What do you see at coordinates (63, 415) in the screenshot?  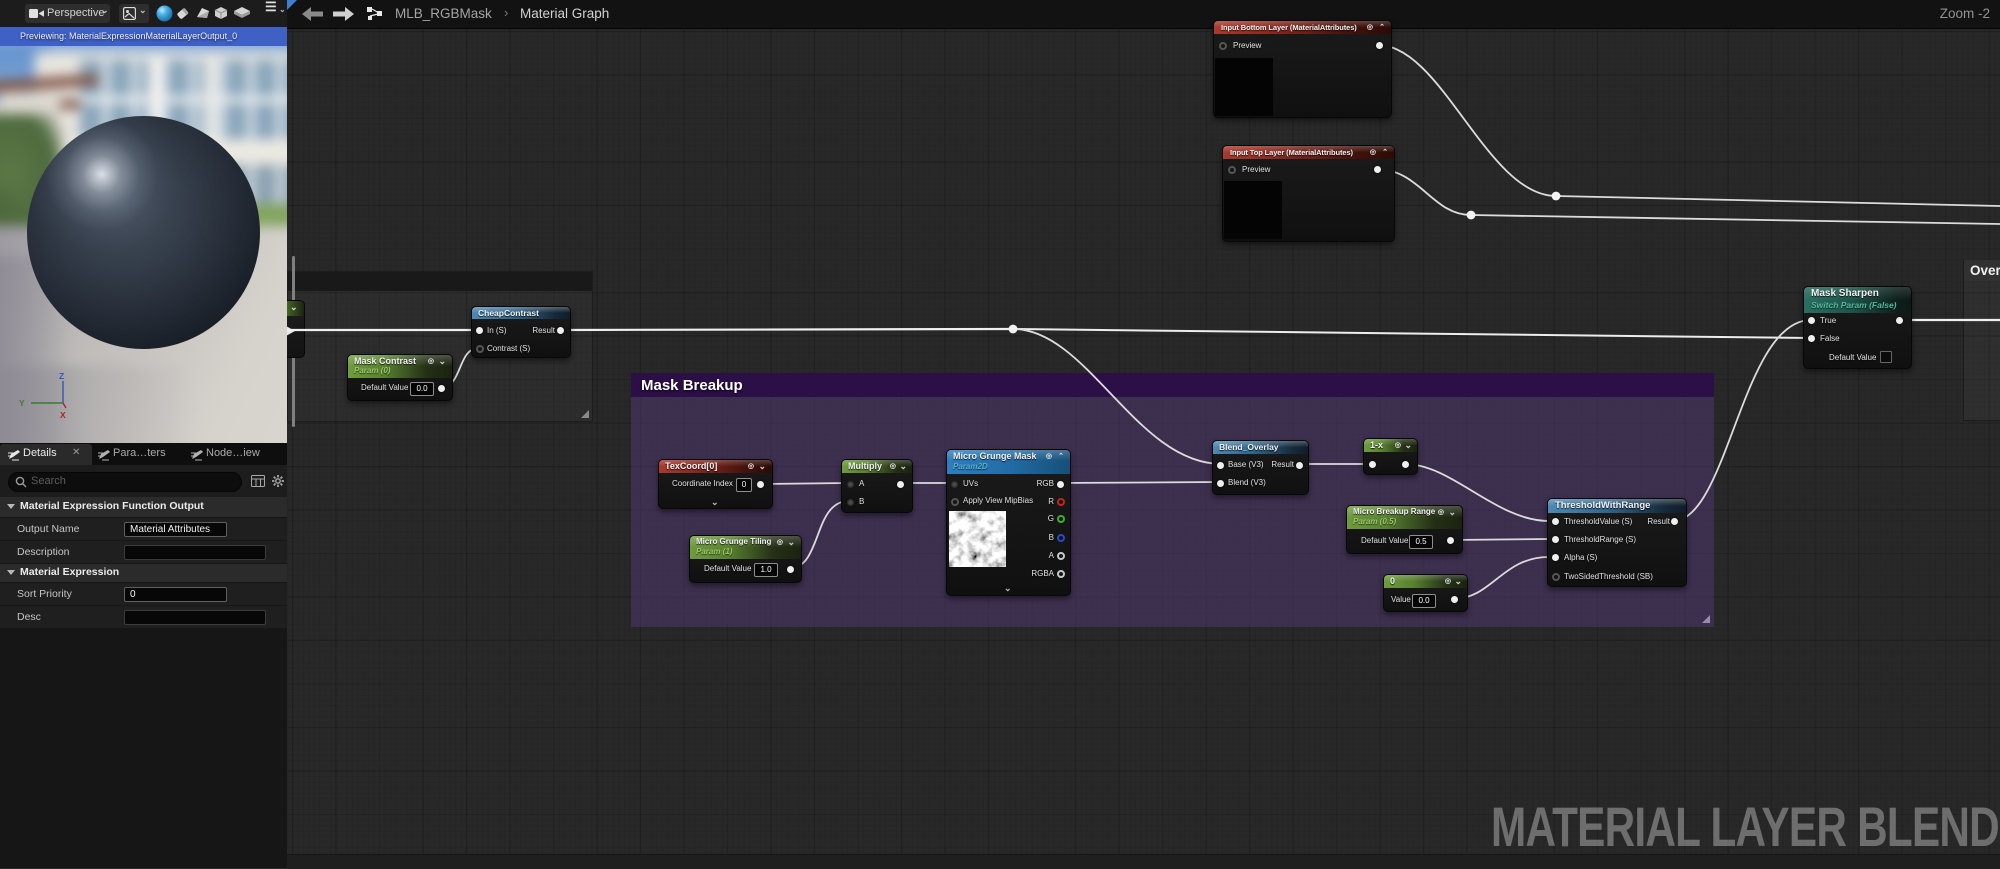 I see `svg-text: X` at bounding box center [63, 415].